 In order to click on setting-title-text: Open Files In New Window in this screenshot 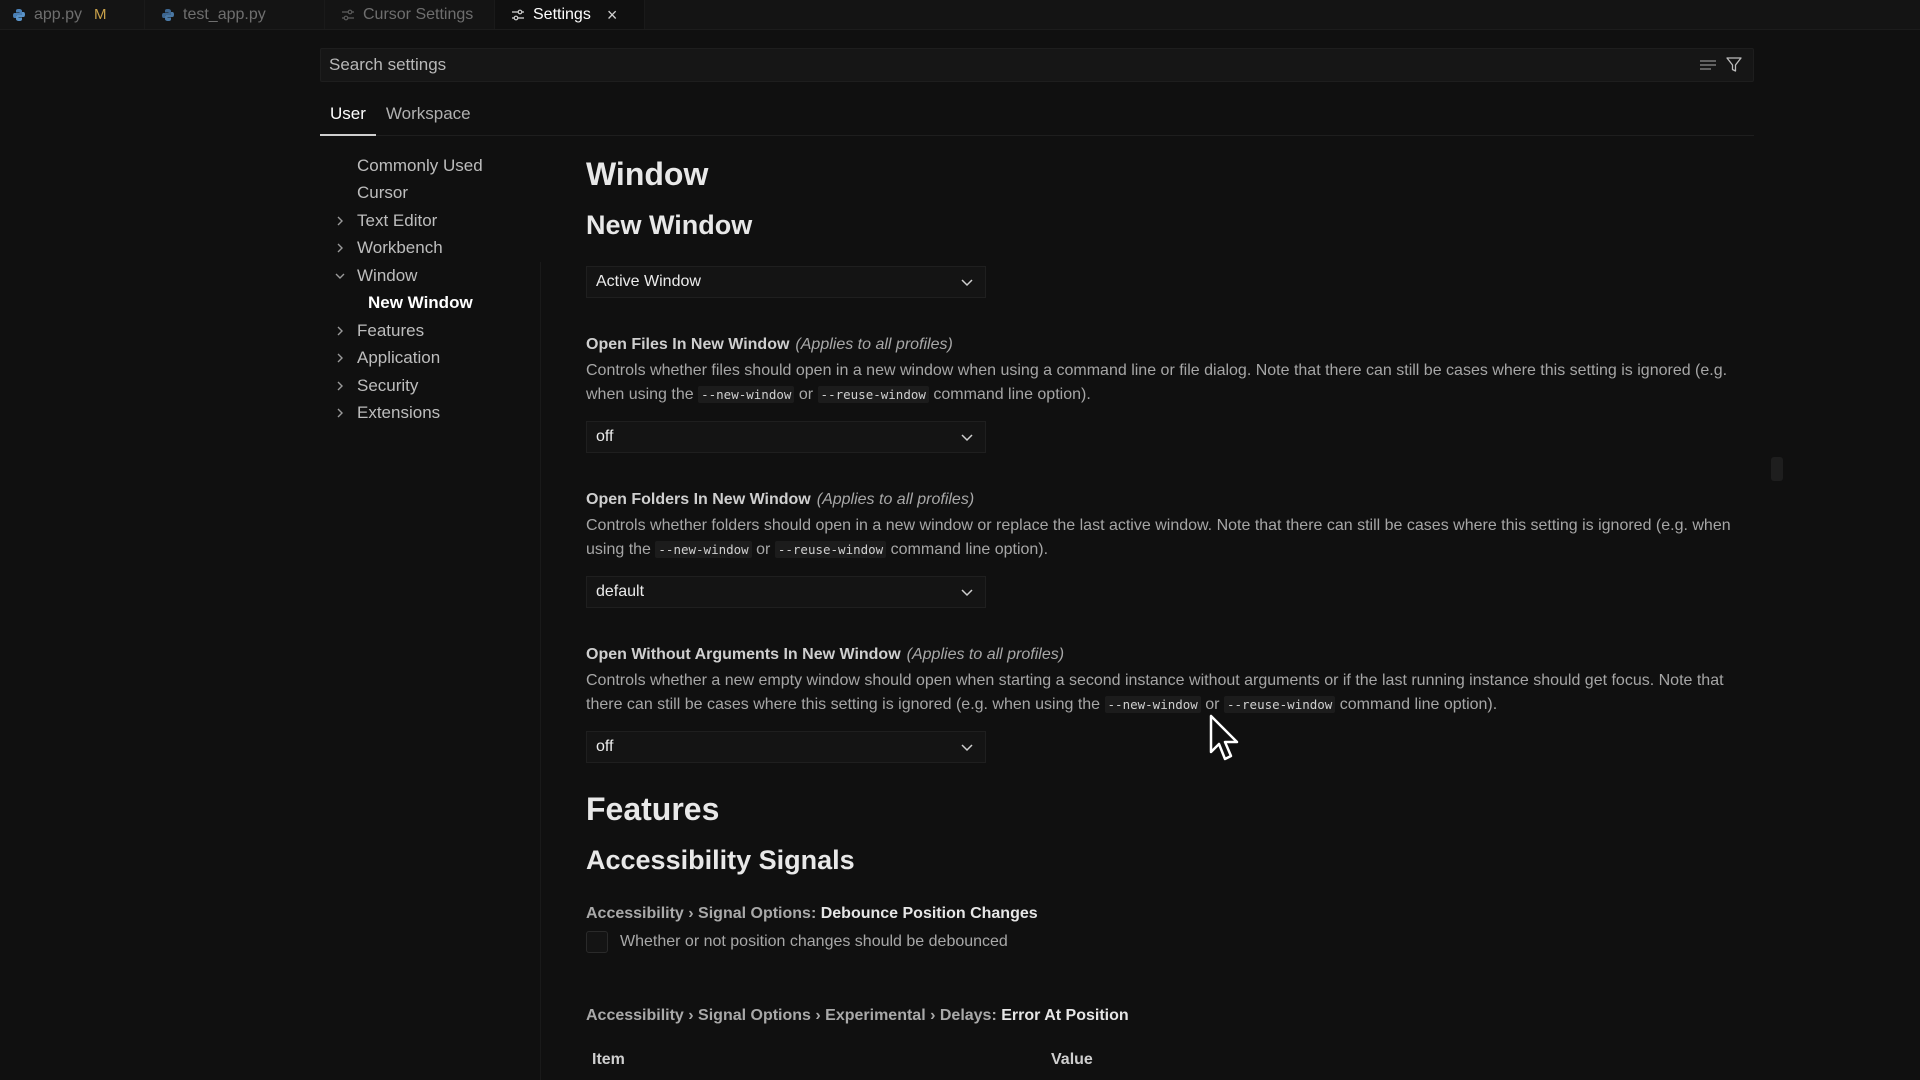, I will do `click(688, 344)`.